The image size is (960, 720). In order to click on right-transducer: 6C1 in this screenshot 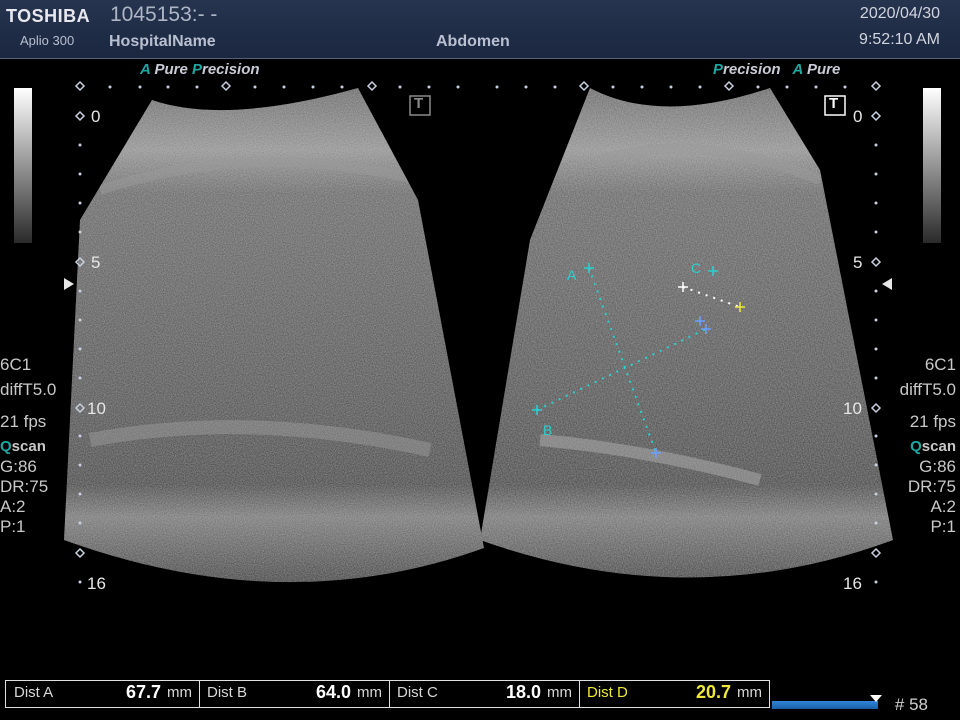, I will do `click(940, 364)`.